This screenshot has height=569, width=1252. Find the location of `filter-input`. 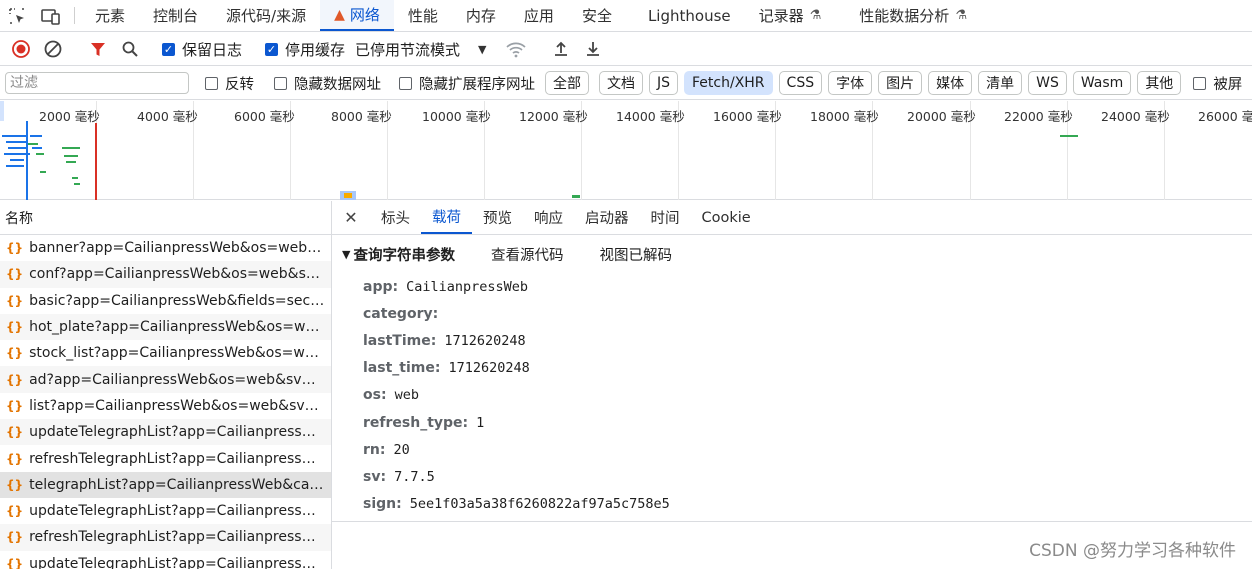

filter-input is located at coordinates (97, 83).